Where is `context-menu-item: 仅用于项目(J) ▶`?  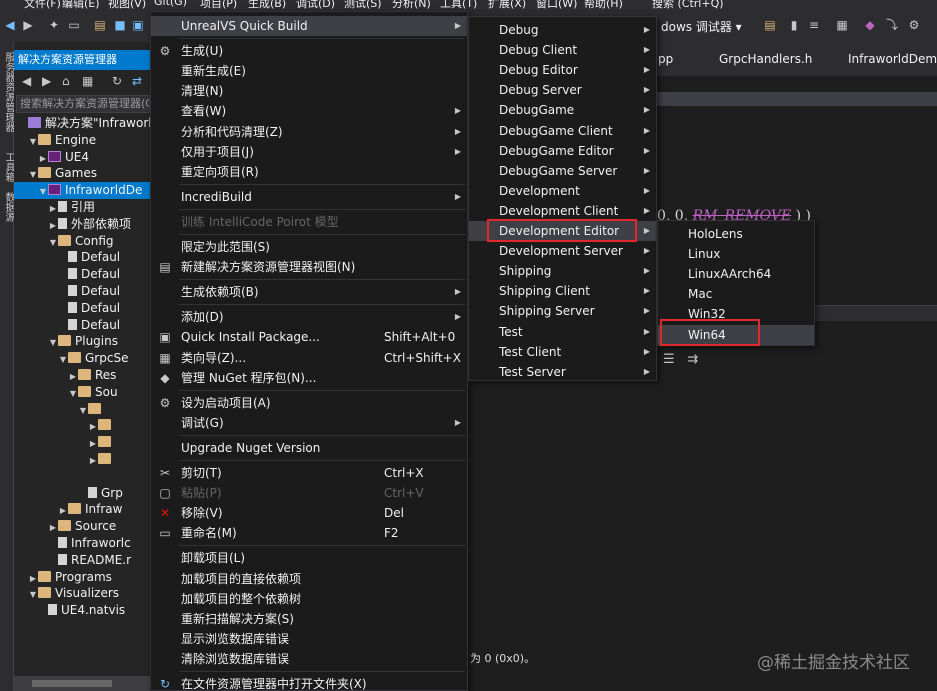 context-menu-item: 仅用于项目(J) ▶ is located at coordinates (309, 152).